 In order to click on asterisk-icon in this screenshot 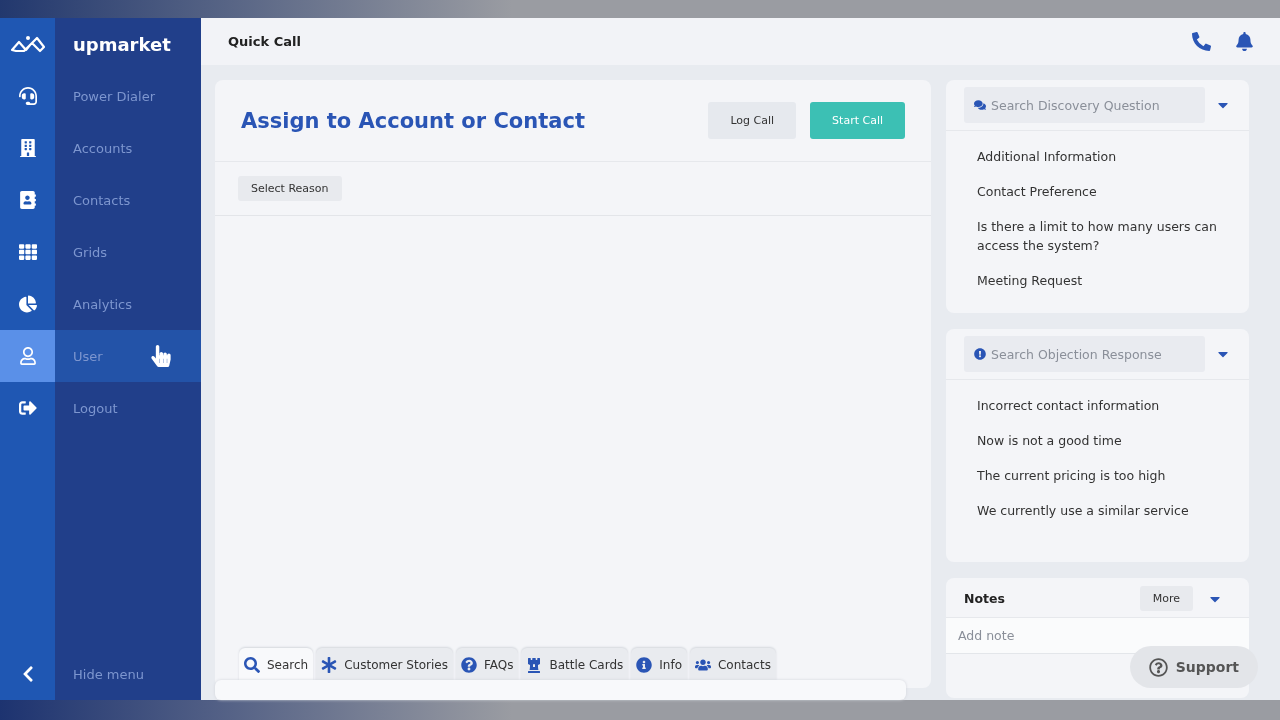, I will do `click(329, 665)`.